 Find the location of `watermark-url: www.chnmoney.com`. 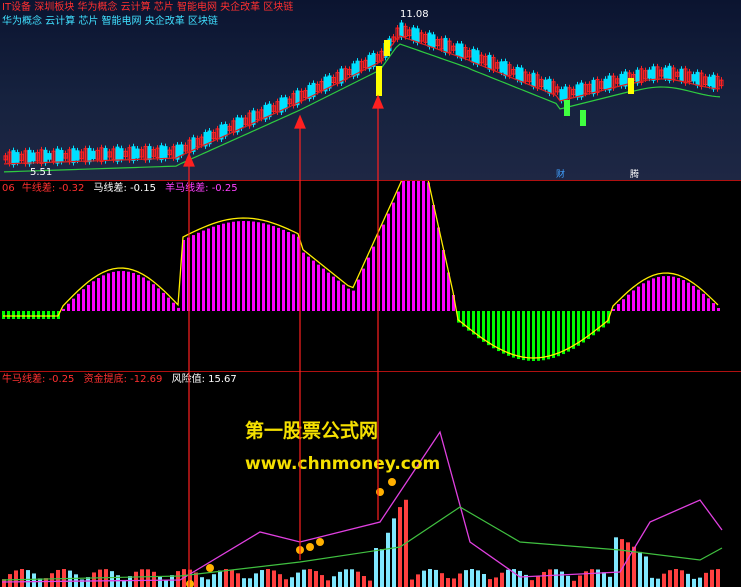

watermark-url: www.chnmoney.com is located at coordinates (343, 464).